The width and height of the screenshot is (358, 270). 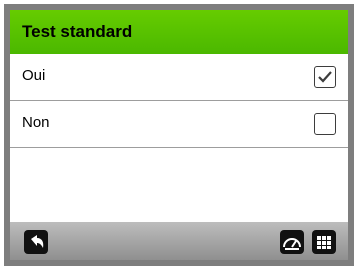 What do you see at coordinates (36, 122) in the screenshot?
I see `option-label: Non` at bounding box center [36, 122].